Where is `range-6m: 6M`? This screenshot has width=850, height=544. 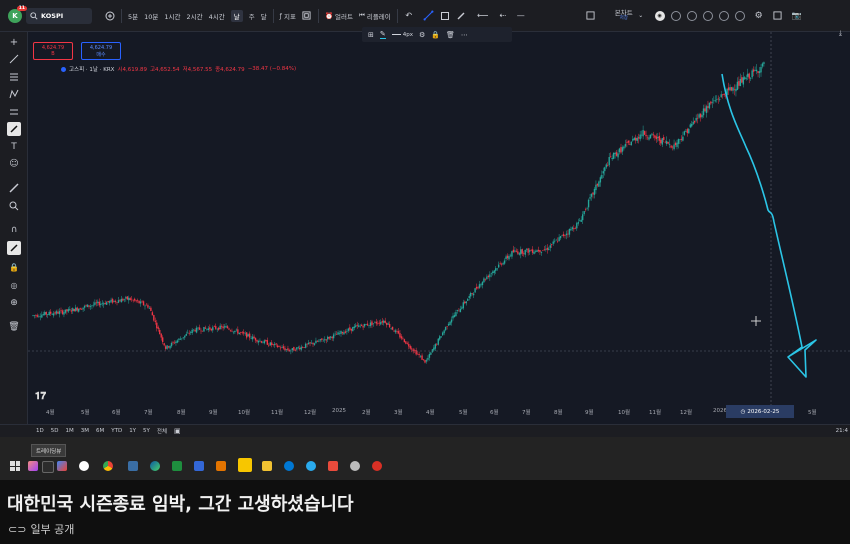 range-6m: 6M is located at coordinates (100, 431).